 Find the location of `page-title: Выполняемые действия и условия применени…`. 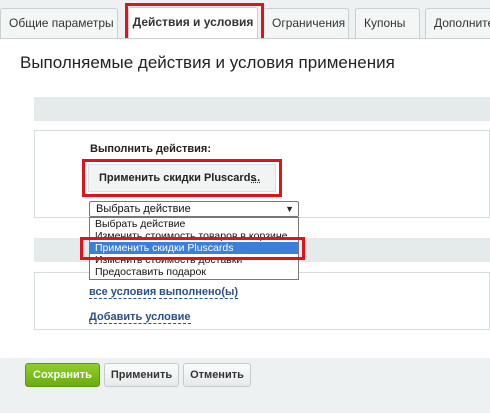

page-title: Выполняемые действия и условия применени… is located at coordinates (207, 62).